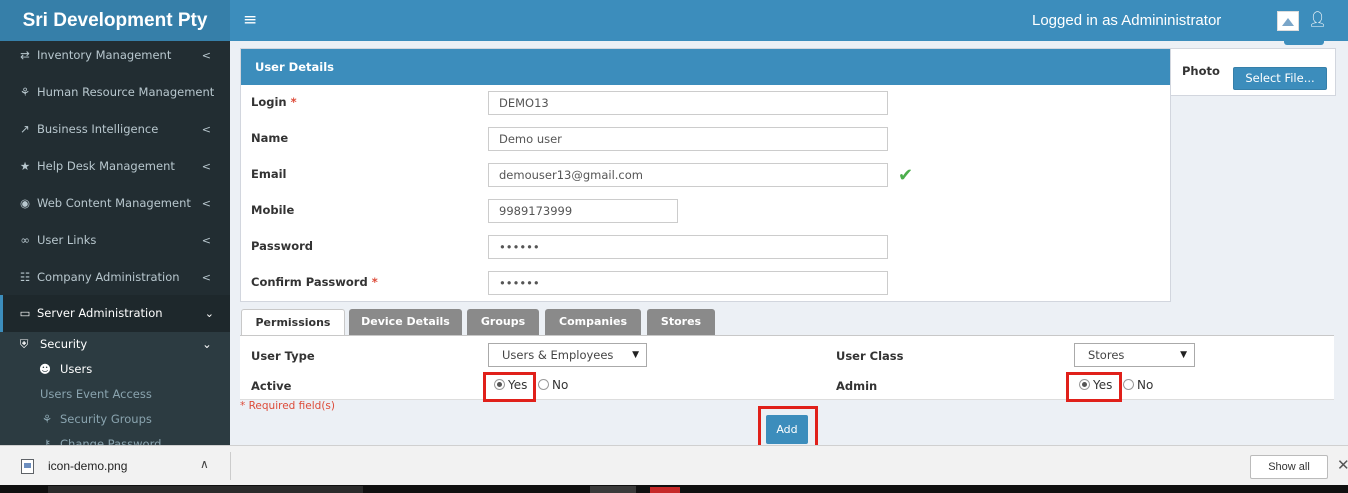 The width and height of the screenshot is (1348, 493). Describe the element at coordinates (1304, 43) in the screenshot. I see `top-right-button` at that location.